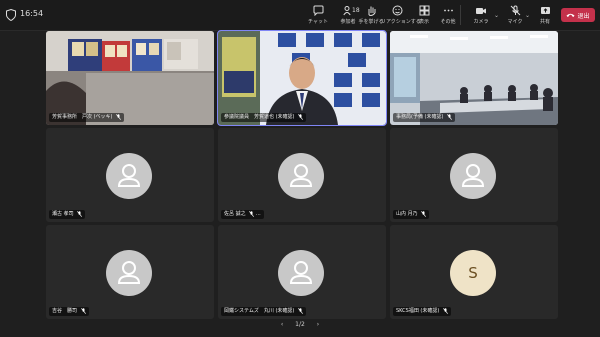 Image resolution: width=600 pixels, height=337 pixels. I want to click on share-screen-icon, so click(545, 10).